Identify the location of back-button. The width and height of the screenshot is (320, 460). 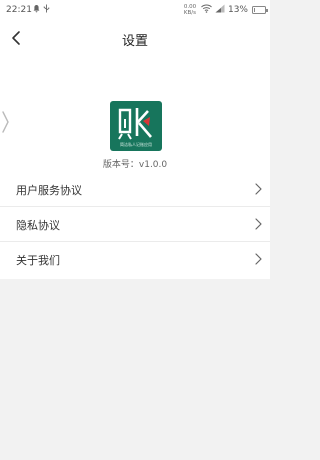
(16, 38).